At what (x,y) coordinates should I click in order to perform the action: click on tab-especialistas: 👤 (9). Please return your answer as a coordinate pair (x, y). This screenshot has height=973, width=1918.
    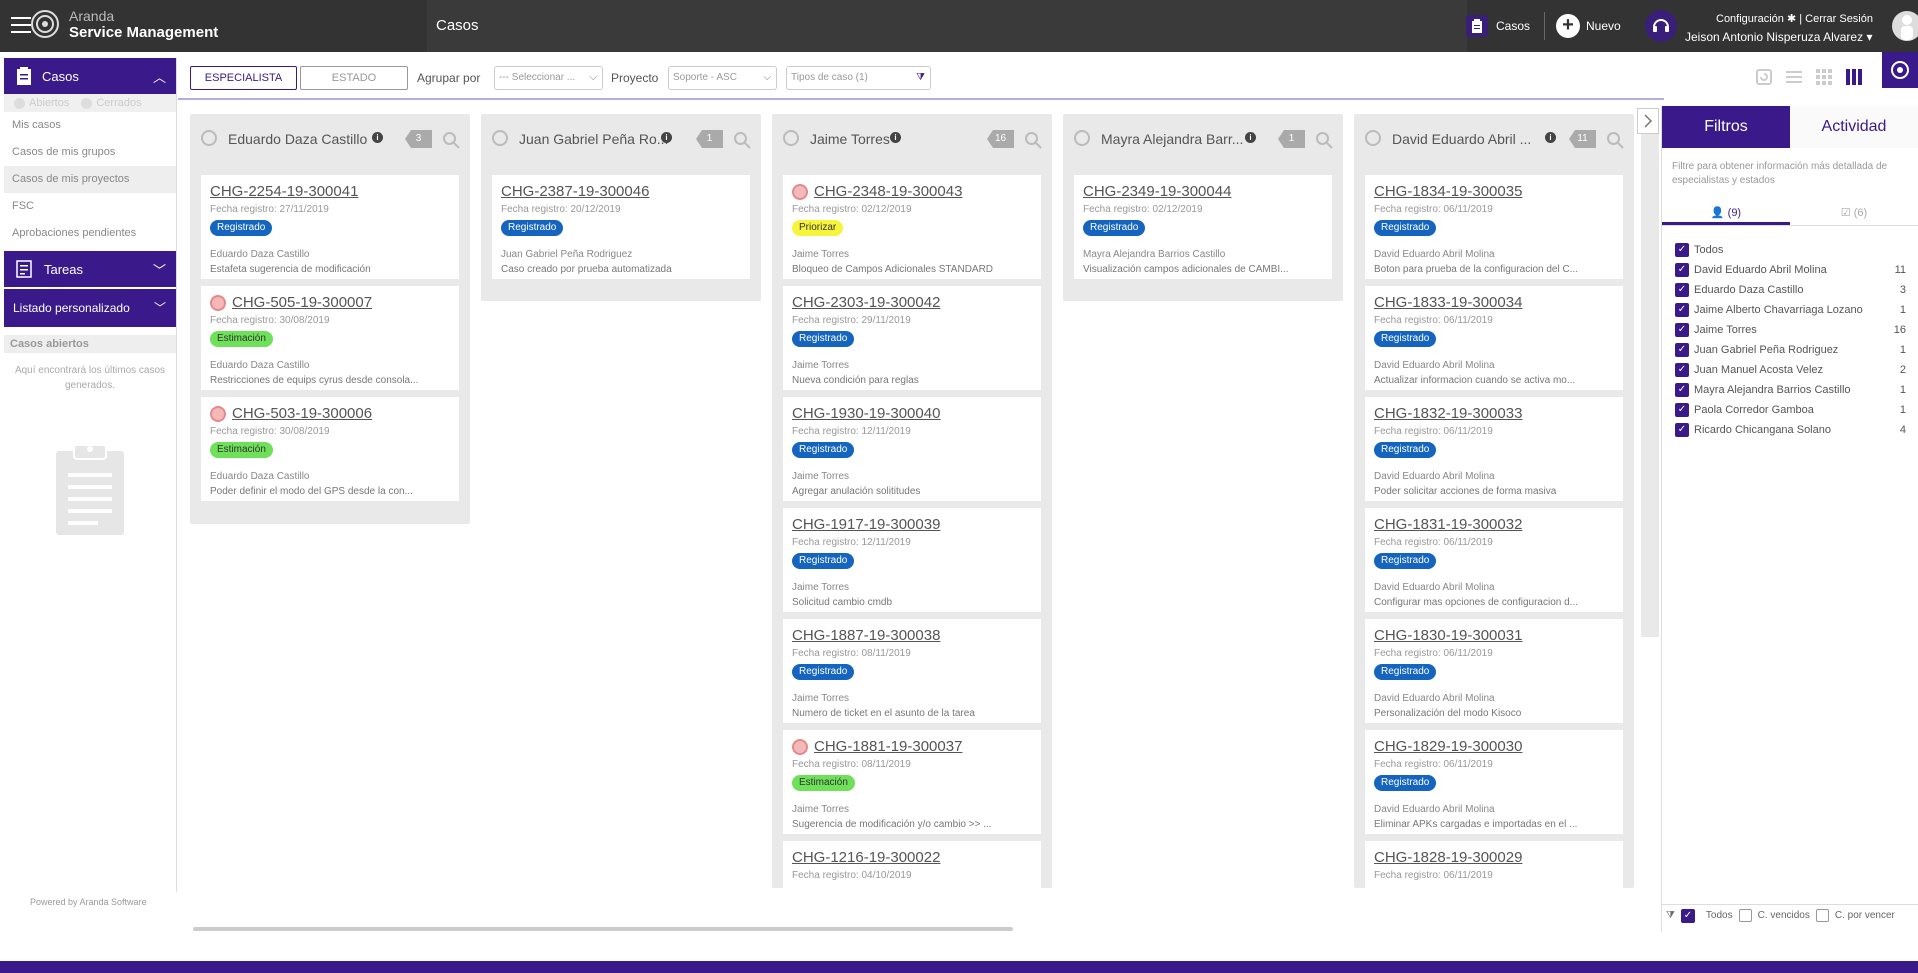
    Looking at the image, I should click on (1726, 213).